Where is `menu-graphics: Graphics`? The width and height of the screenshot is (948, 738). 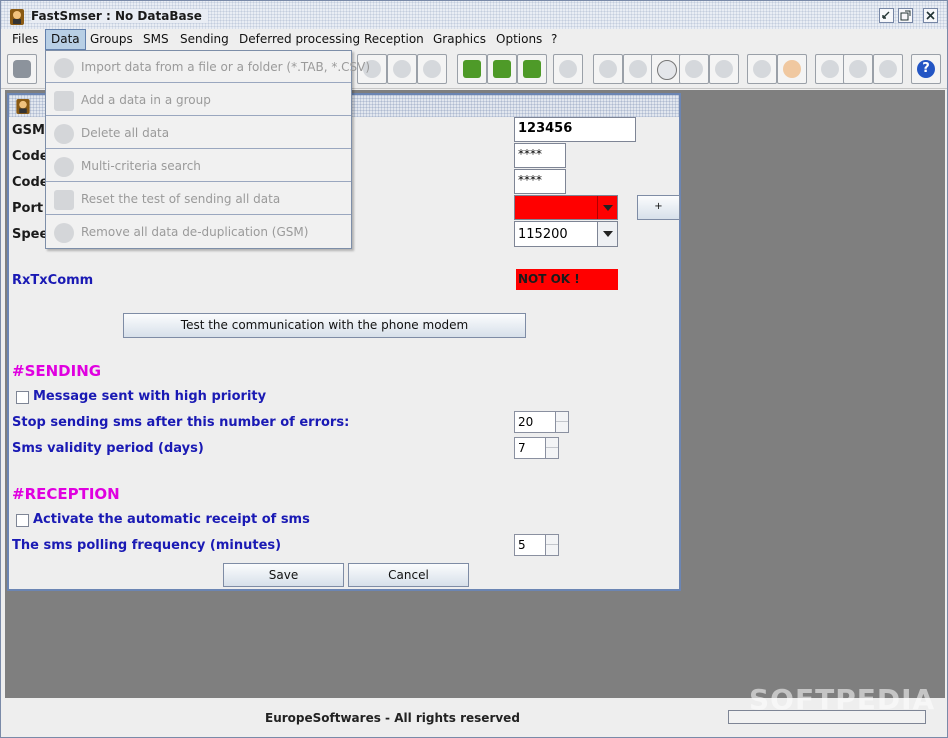 menu-graphics: Graphics is located at coordinates (459, 39).